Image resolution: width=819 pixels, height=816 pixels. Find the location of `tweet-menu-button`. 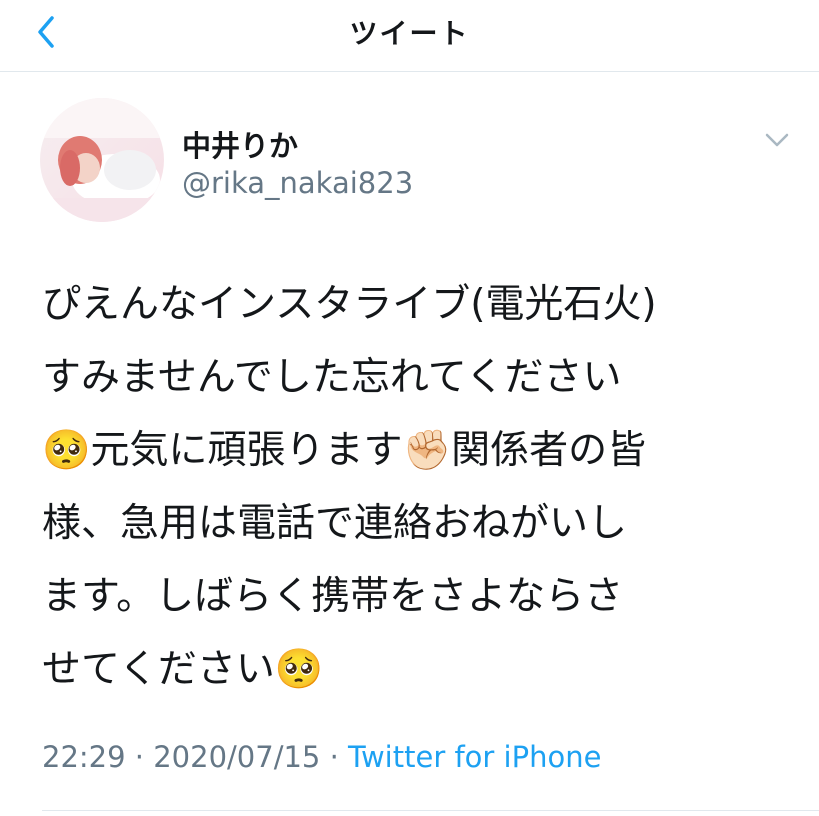

tweet-menu-button is located at coordinates (777, 140).